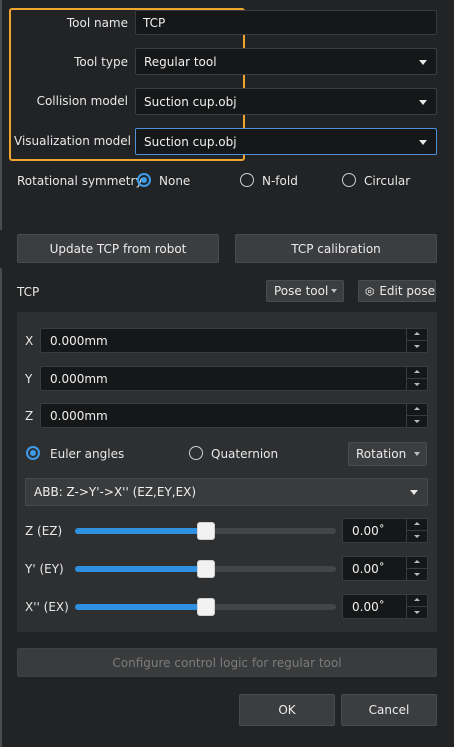  I want to click on angle-ey-spinbox: 0.00˚, so click(385, 568).